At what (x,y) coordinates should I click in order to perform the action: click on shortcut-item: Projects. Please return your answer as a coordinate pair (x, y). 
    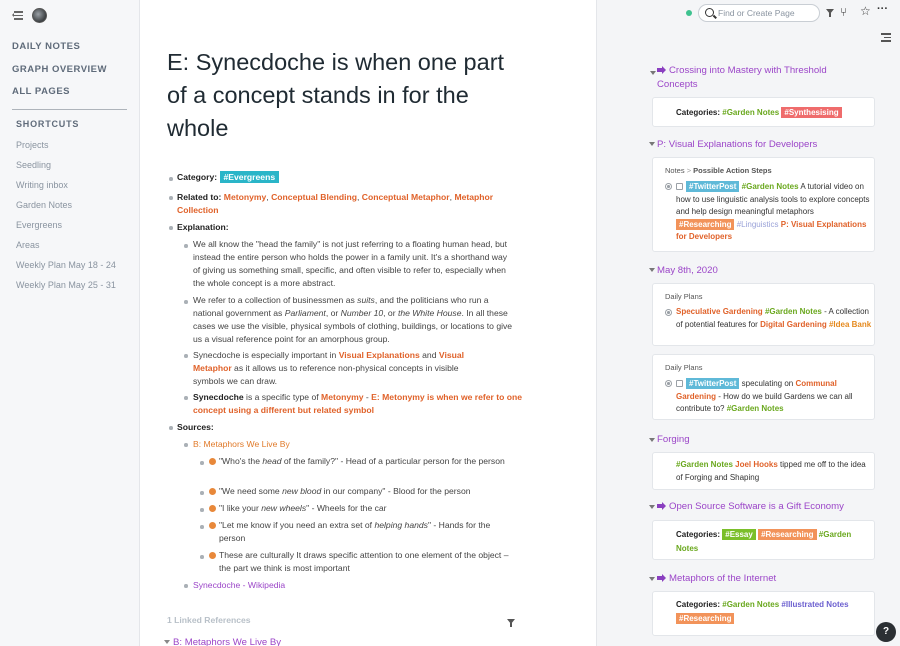
    Looking at the image, I should click on (77, 145).